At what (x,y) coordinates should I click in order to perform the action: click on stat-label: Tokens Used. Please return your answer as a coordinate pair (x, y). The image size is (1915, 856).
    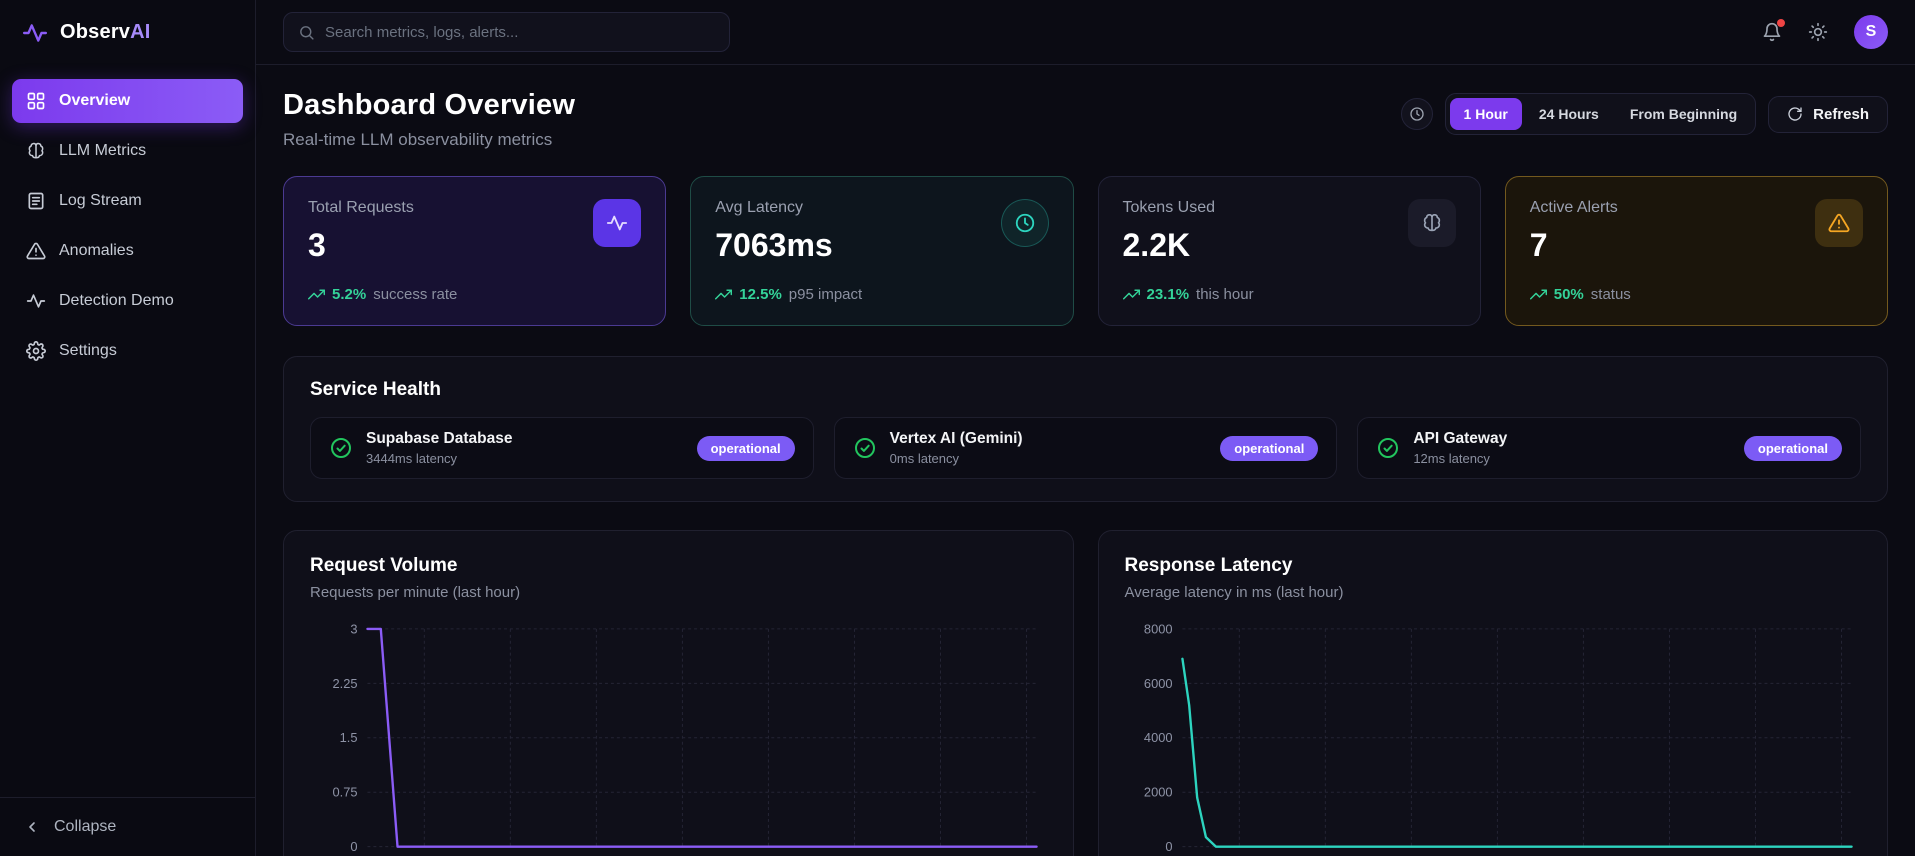
    Looking at the image, I should click on (1169, 207).